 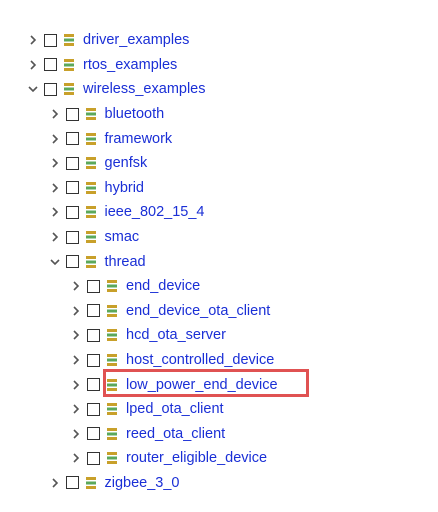 I want to click on tree-item: wireless_examples, so click(x=219, y=89).